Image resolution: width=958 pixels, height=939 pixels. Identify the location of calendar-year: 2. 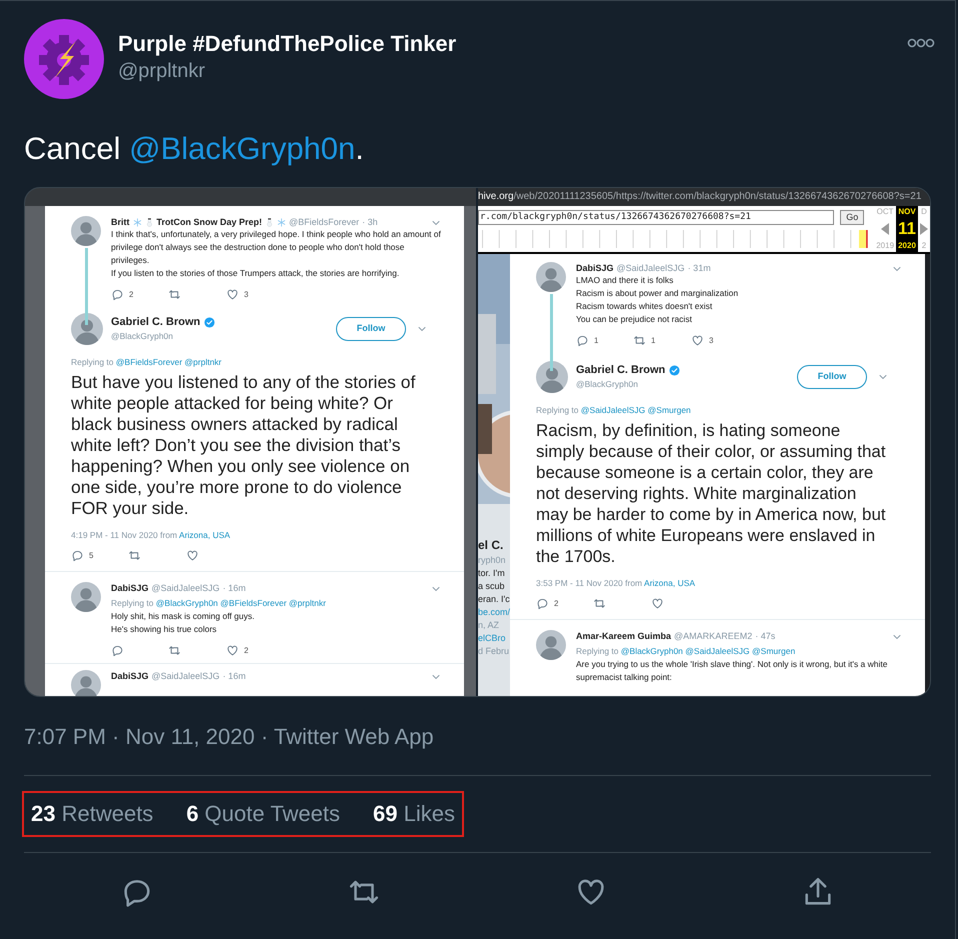
(924, 246).